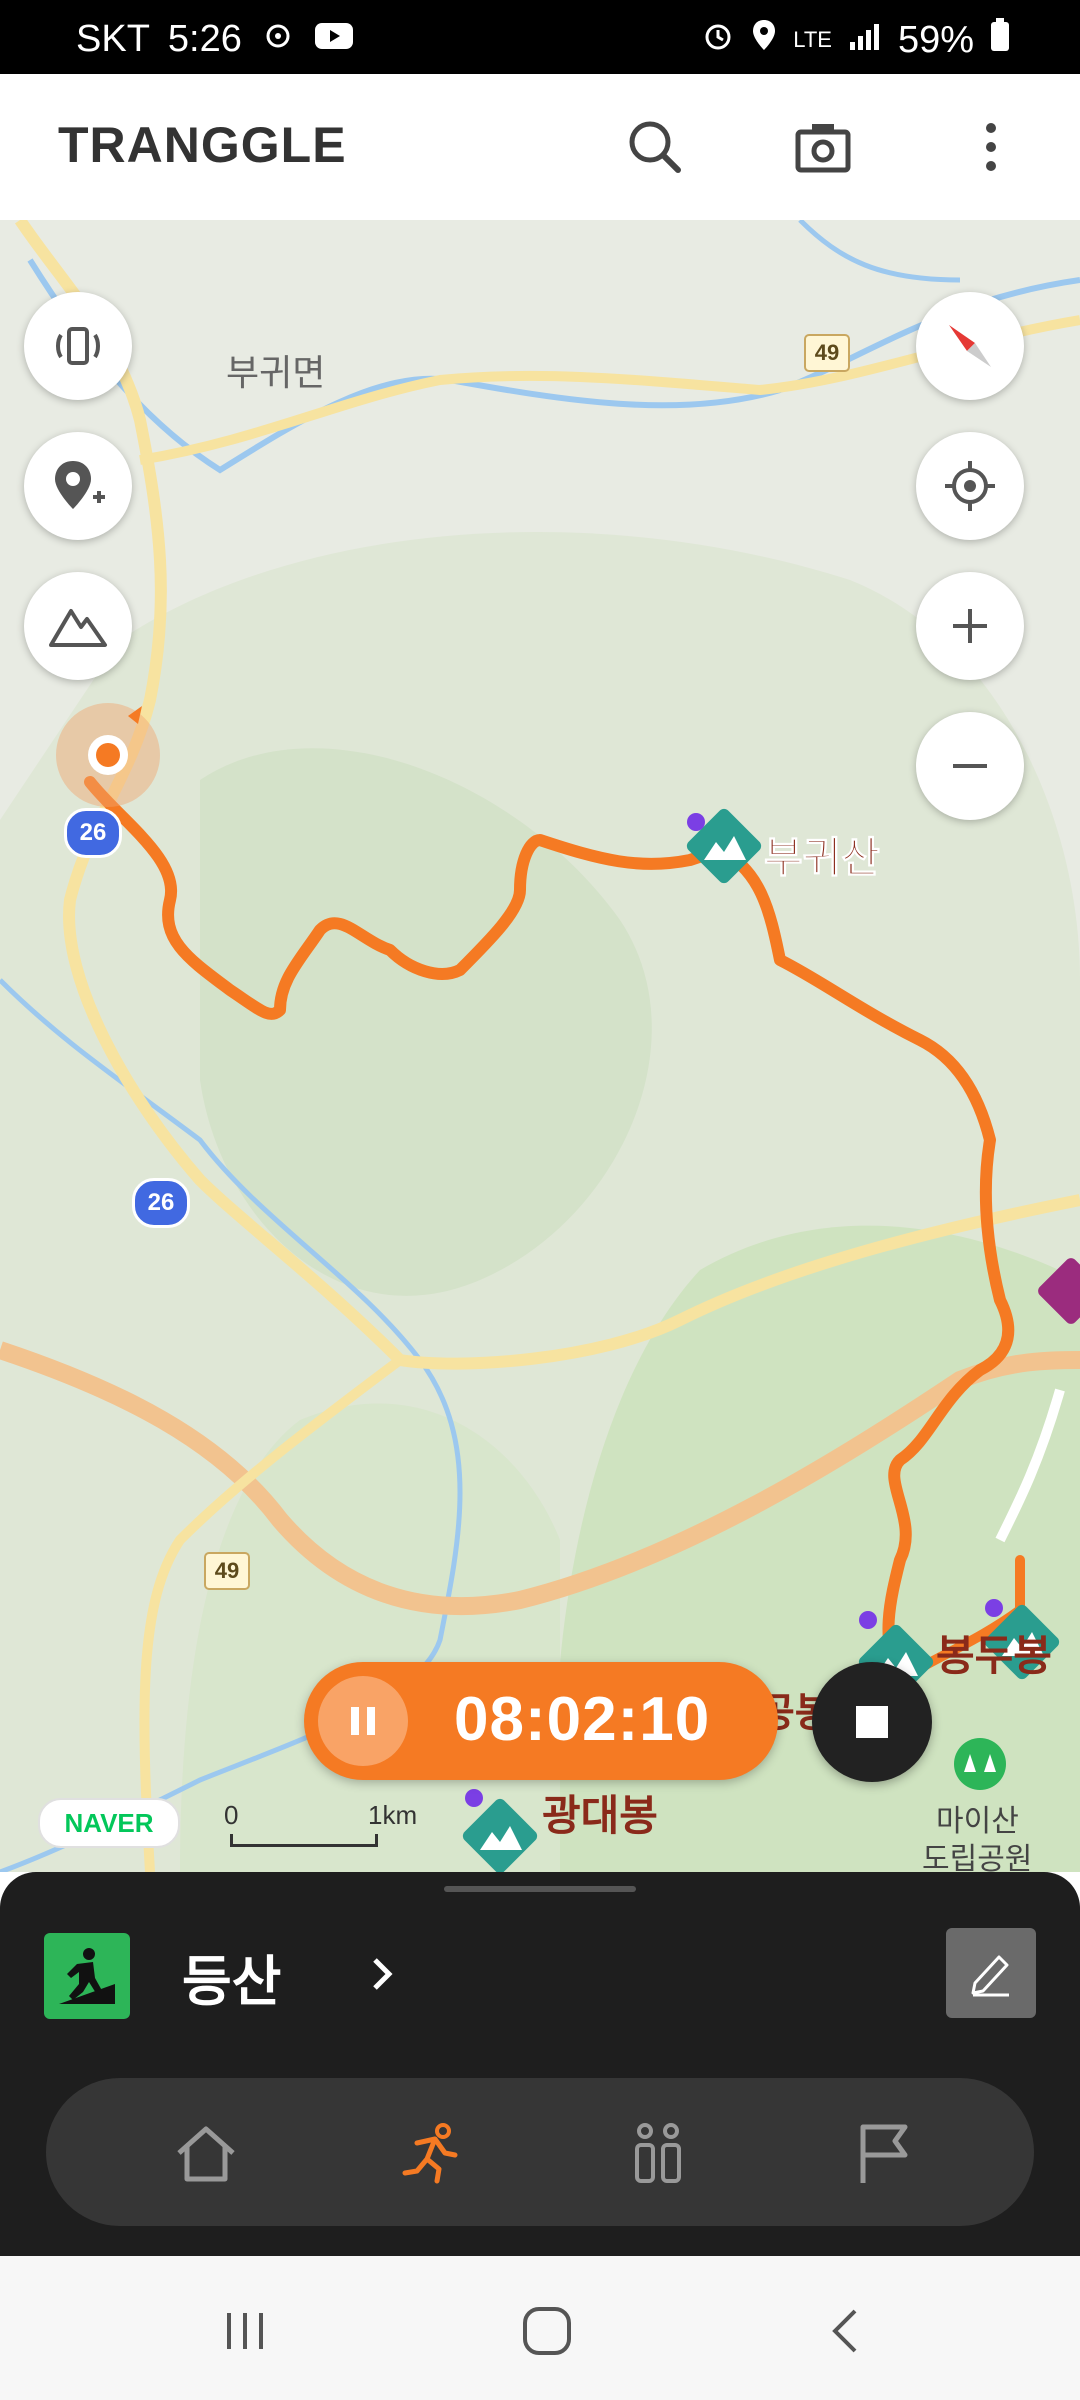  I want to click on flag-icon, so click(884, 2153).